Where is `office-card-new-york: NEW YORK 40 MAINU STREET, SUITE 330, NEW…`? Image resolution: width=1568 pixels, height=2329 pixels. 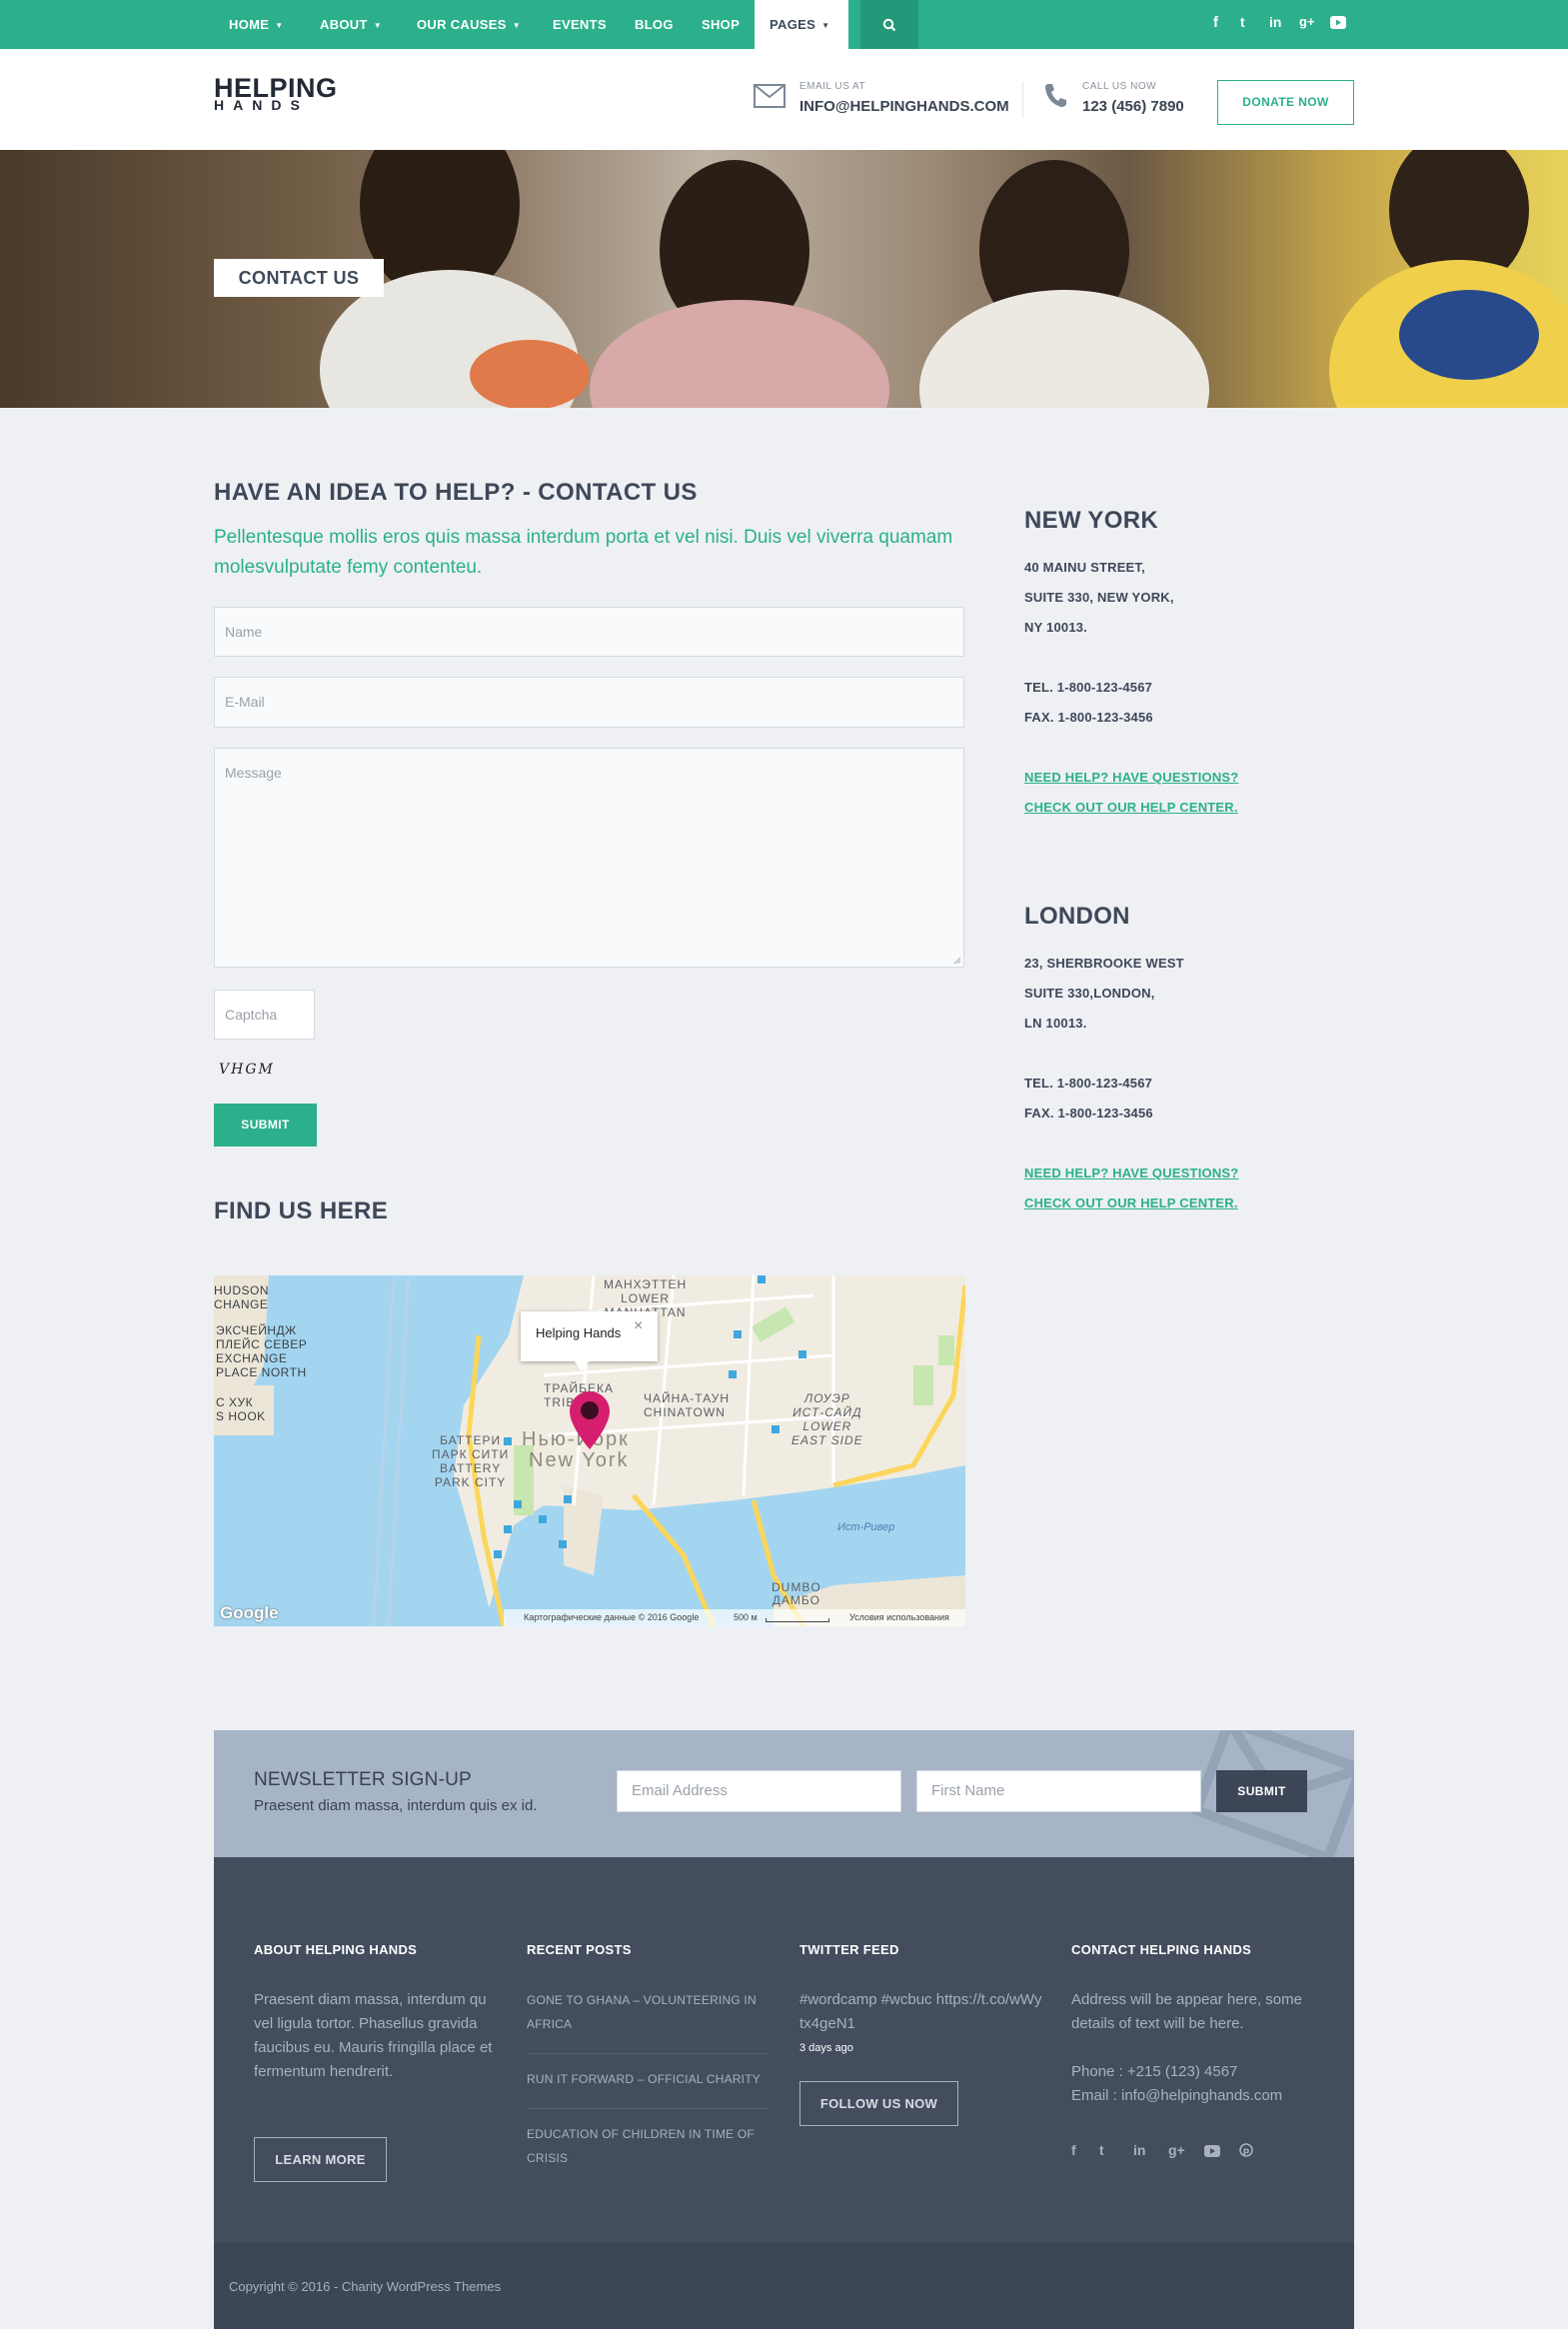 office-card-new-york: NEW YORK 40 MAINU STREET, SUITE 330, NEW… is located at coordinates (1174, 664).